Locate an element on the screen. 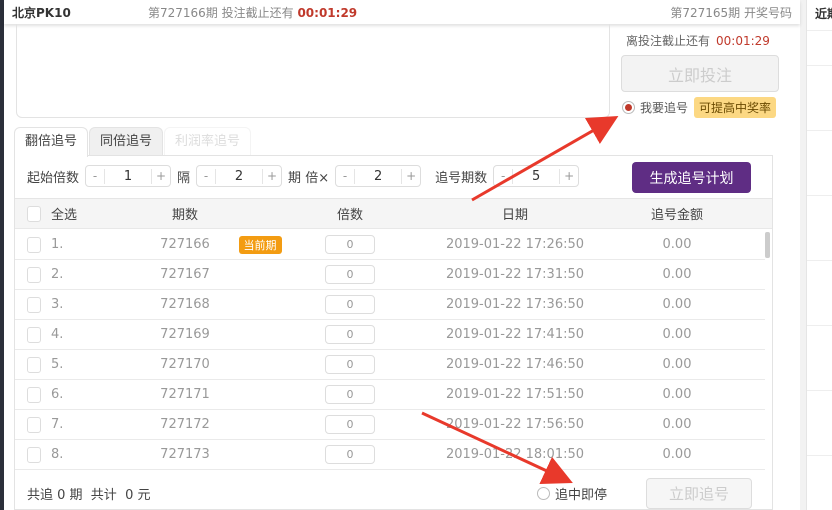 This screenshot has width=832, height=510. tab-same-chase: 同倍追号 is located at coordinates (126, 141).